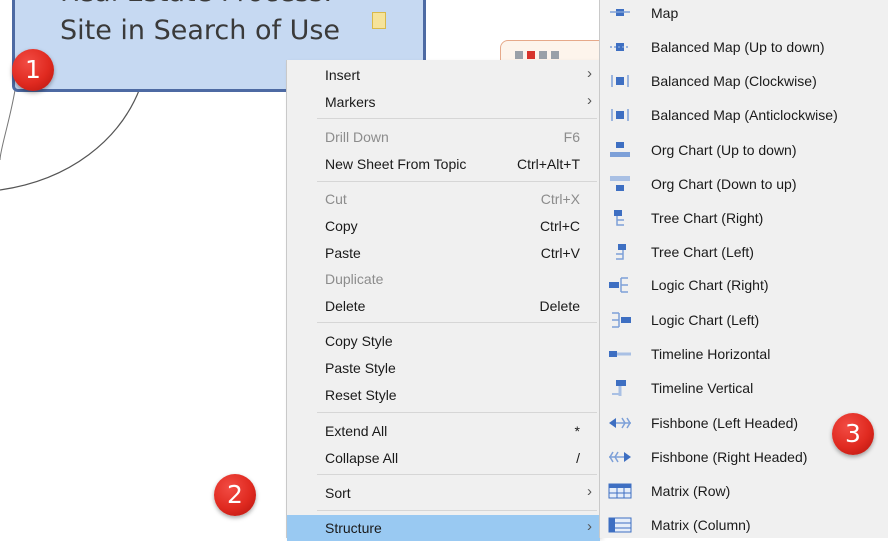 The width and height of the screenshot is (888, 541). I want to click on menu-item-label: Insert, so click(343, 75).